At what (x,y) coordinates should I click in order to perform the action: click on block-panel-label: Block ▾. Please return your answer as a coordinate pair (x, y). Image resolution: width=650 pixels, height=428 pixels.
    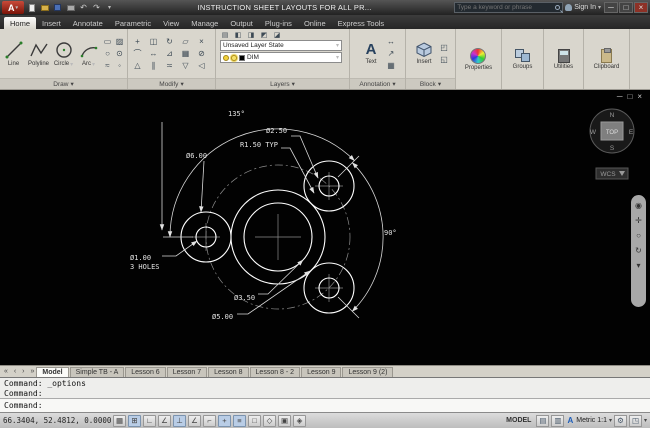
    Looking at the image, I should click on (430, 83).